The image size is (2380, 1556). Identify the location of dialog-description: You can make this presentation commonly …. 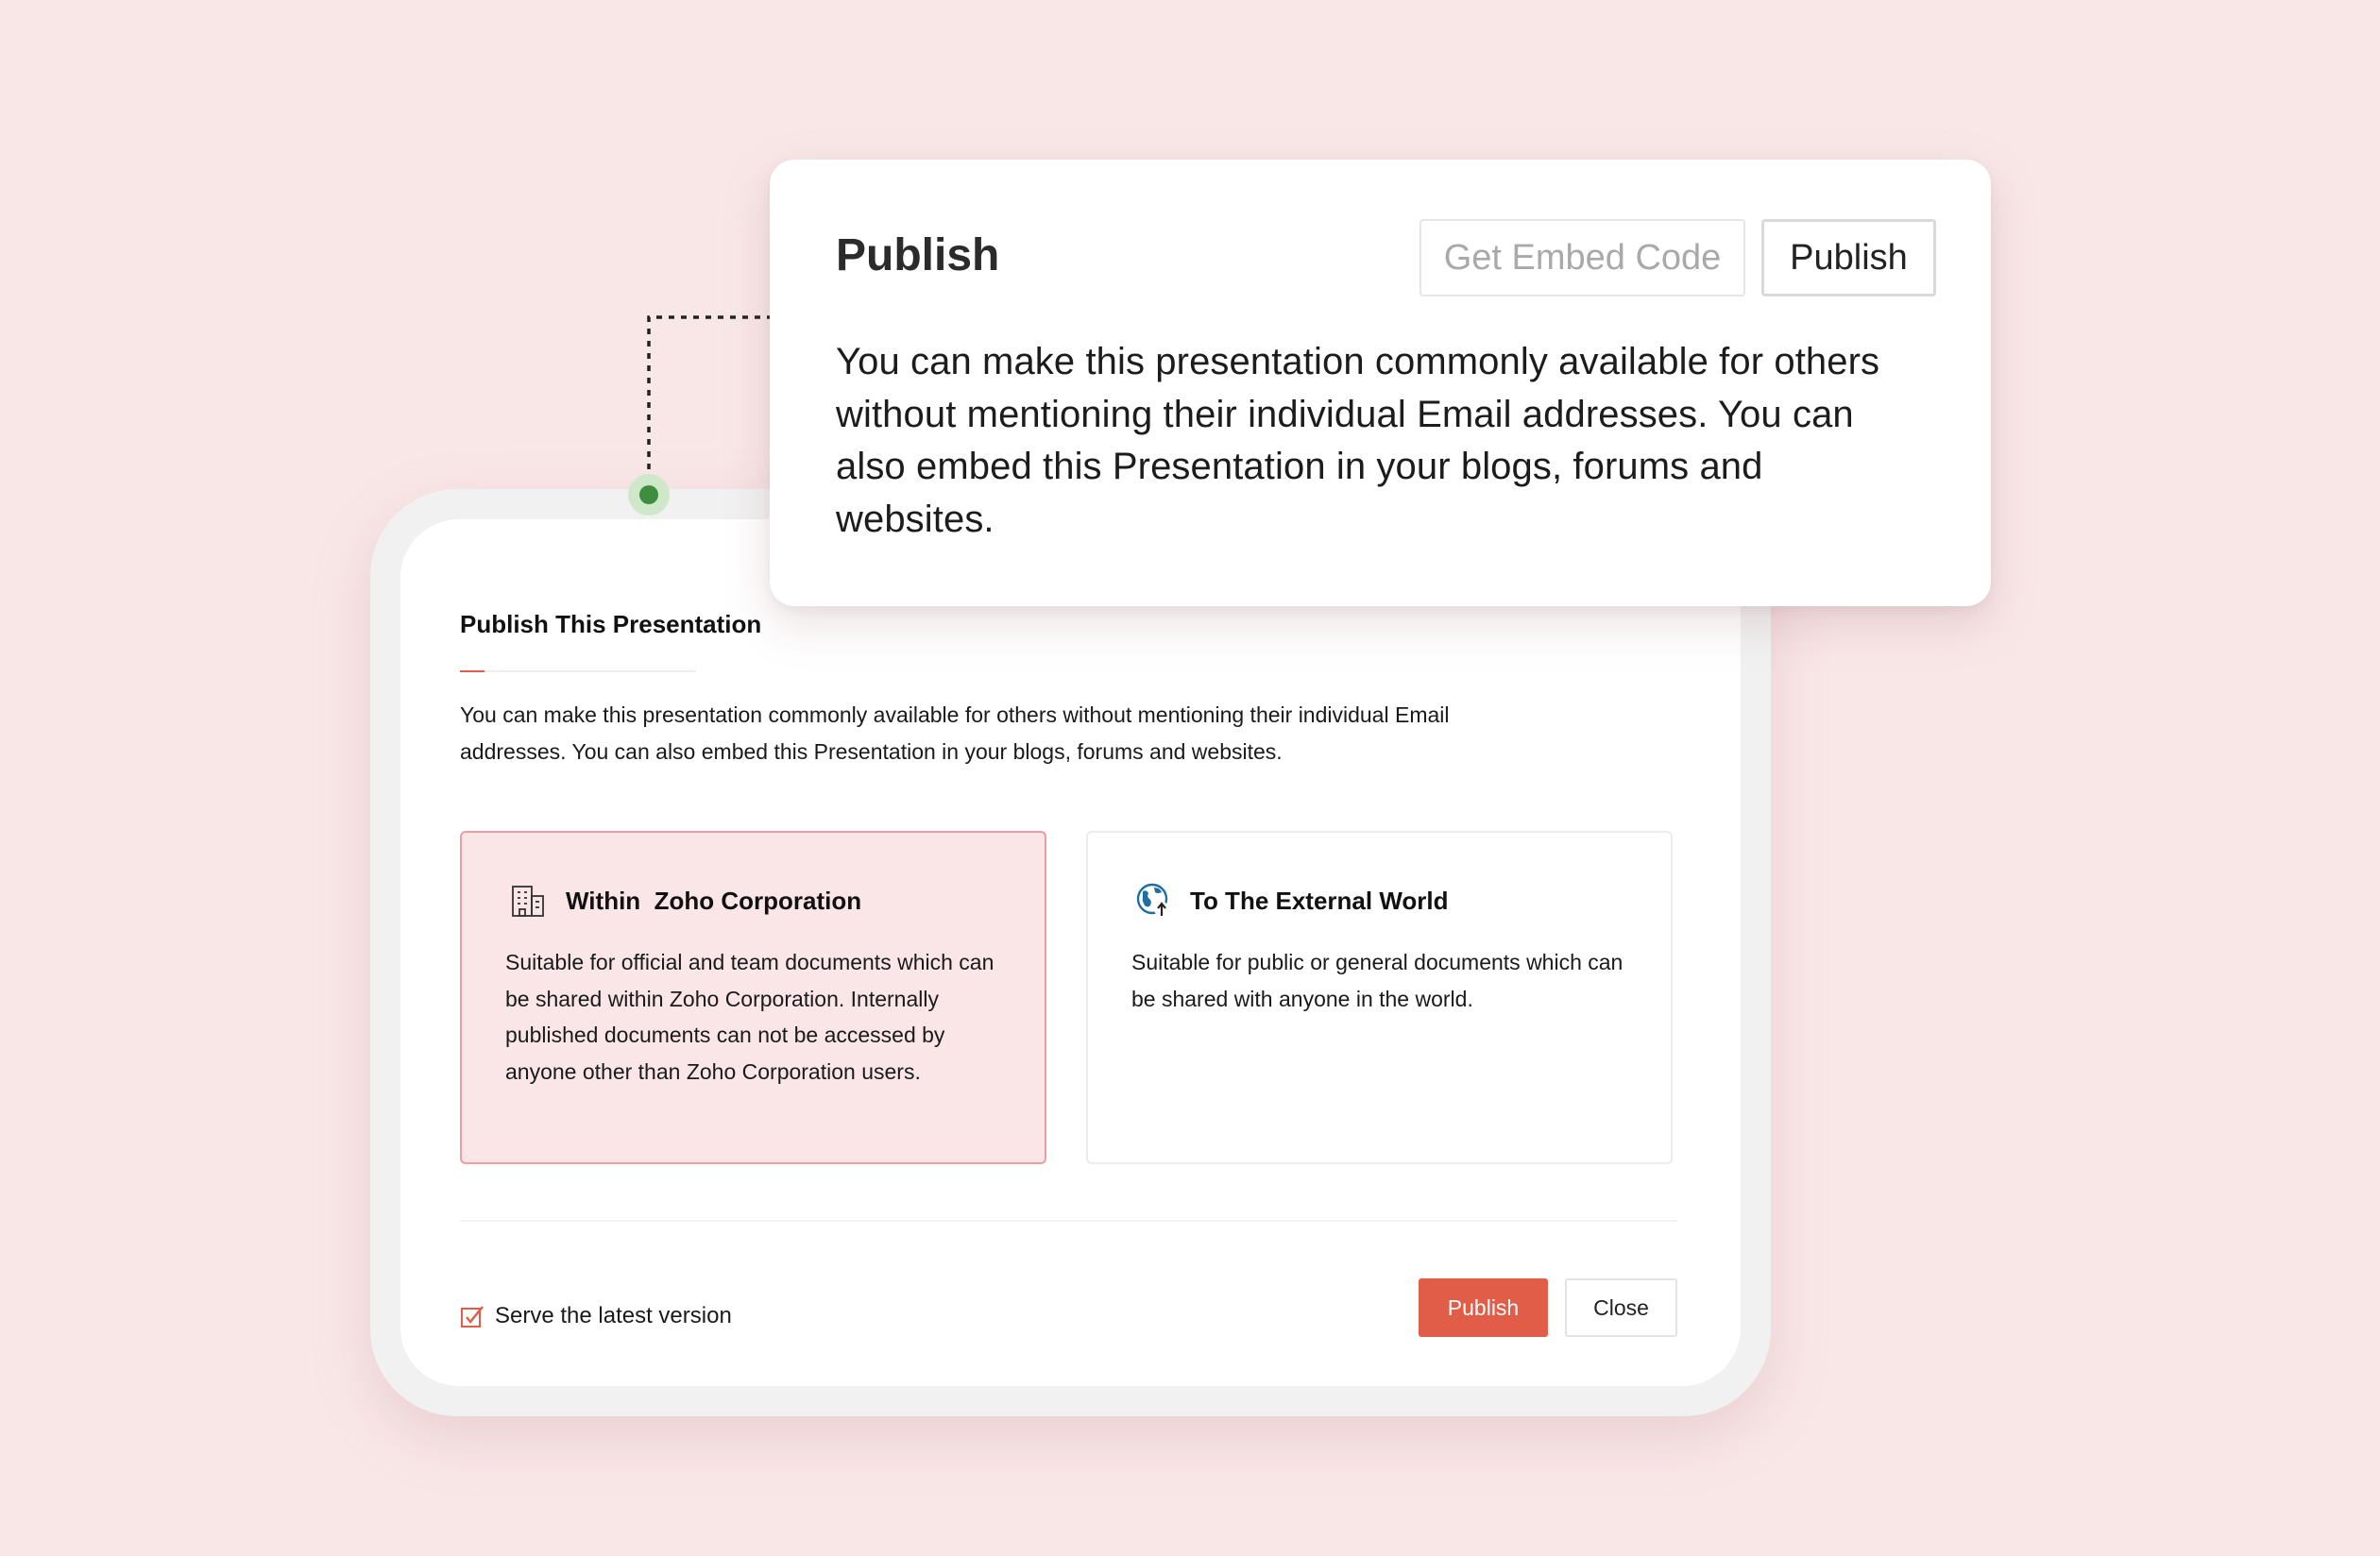
(955, 733).